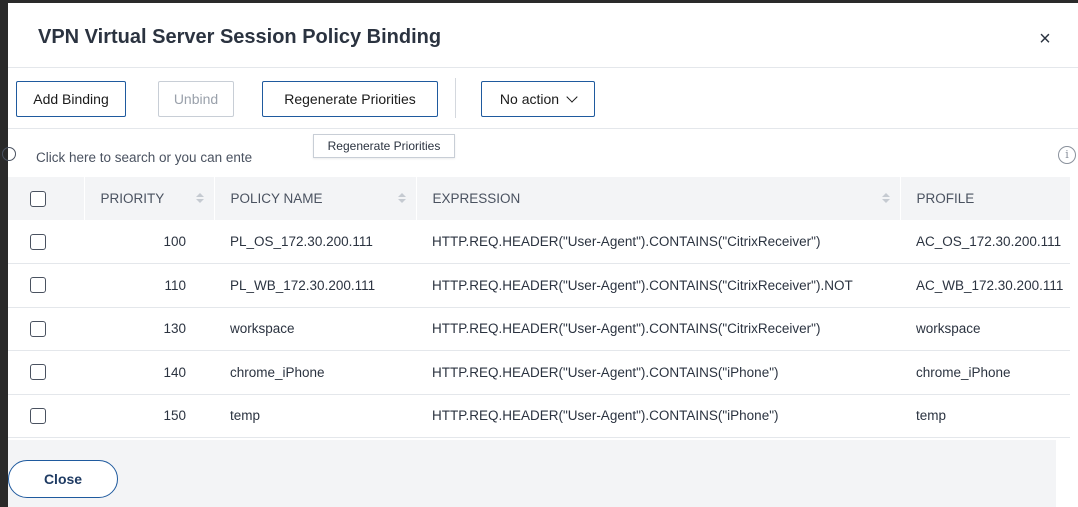 The image size is (1078, 507). I want to click on column-label: POLICY NAME, so click(276, 198).